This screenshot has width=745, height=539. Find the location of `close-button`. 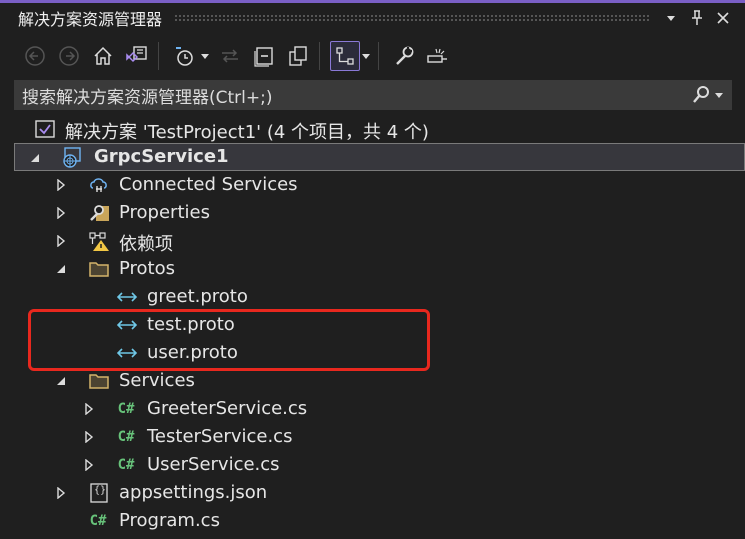

close-button is located at coordinates (723, 18).